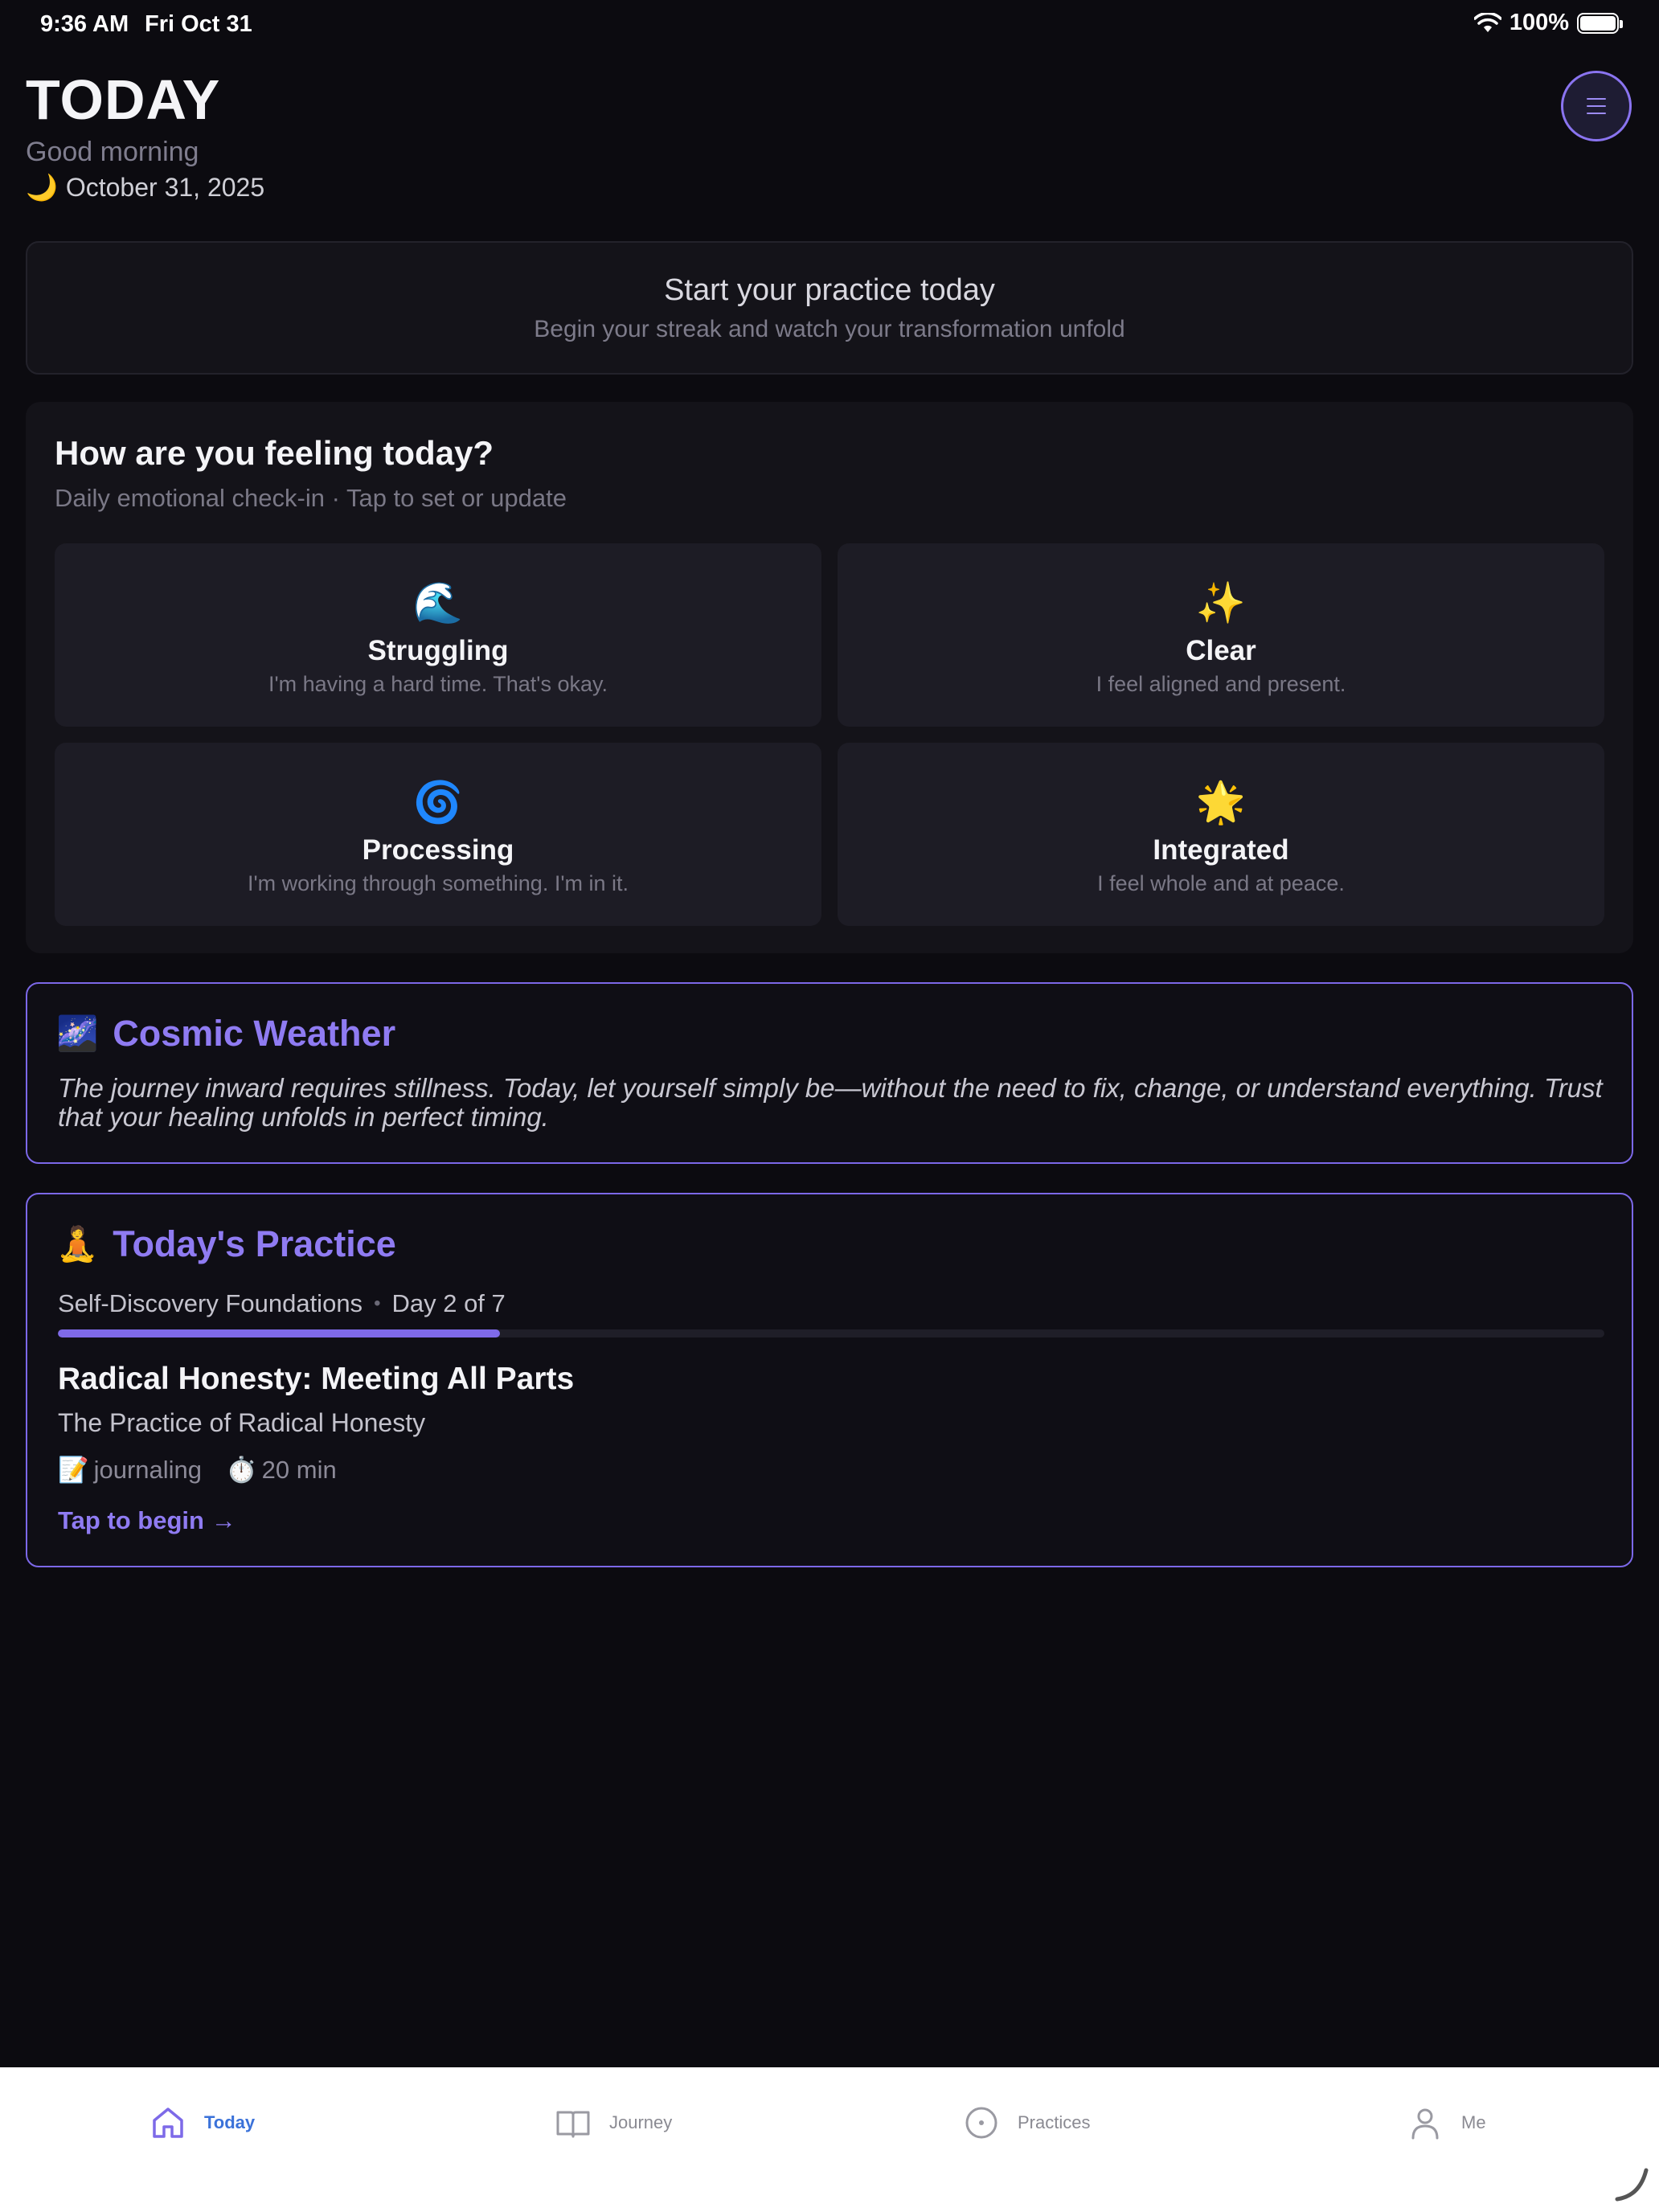  What do you see at coordinates (165, 187) in the screenshot?
I see `current-date: October 31, 2025` at bounding box center [165, 187].